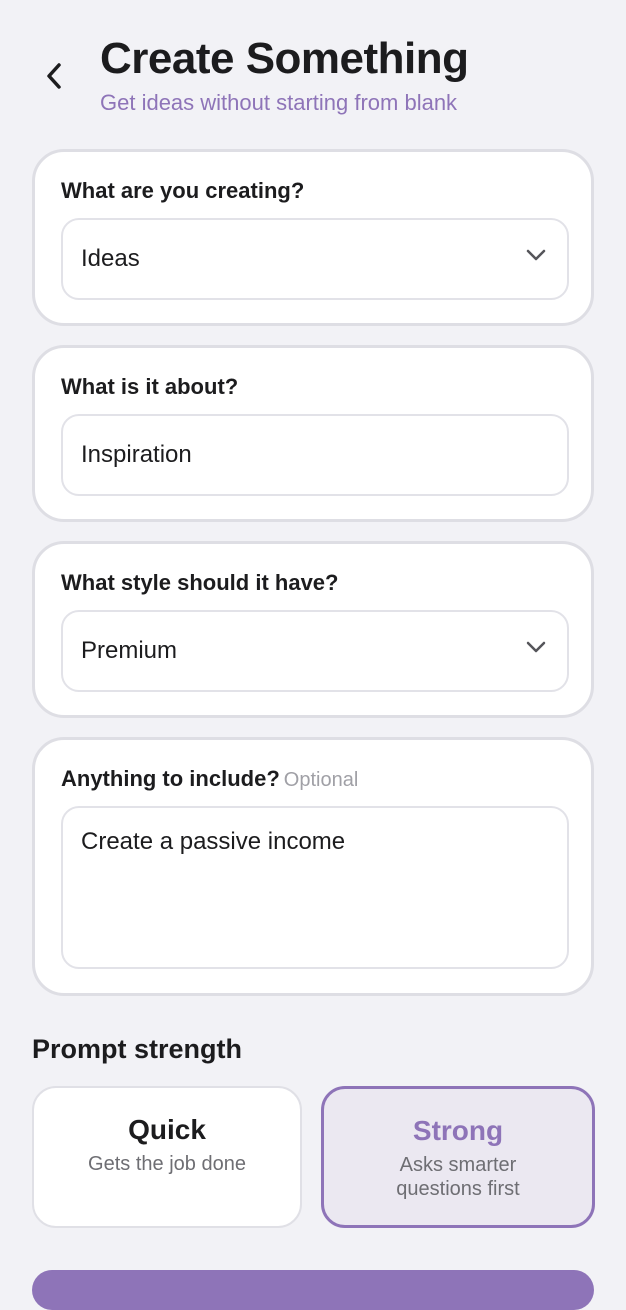  What do you see at coordinates (284, 58) in the screenshot?
I see `page-title: Create Something` at bounding box center [284, 58].